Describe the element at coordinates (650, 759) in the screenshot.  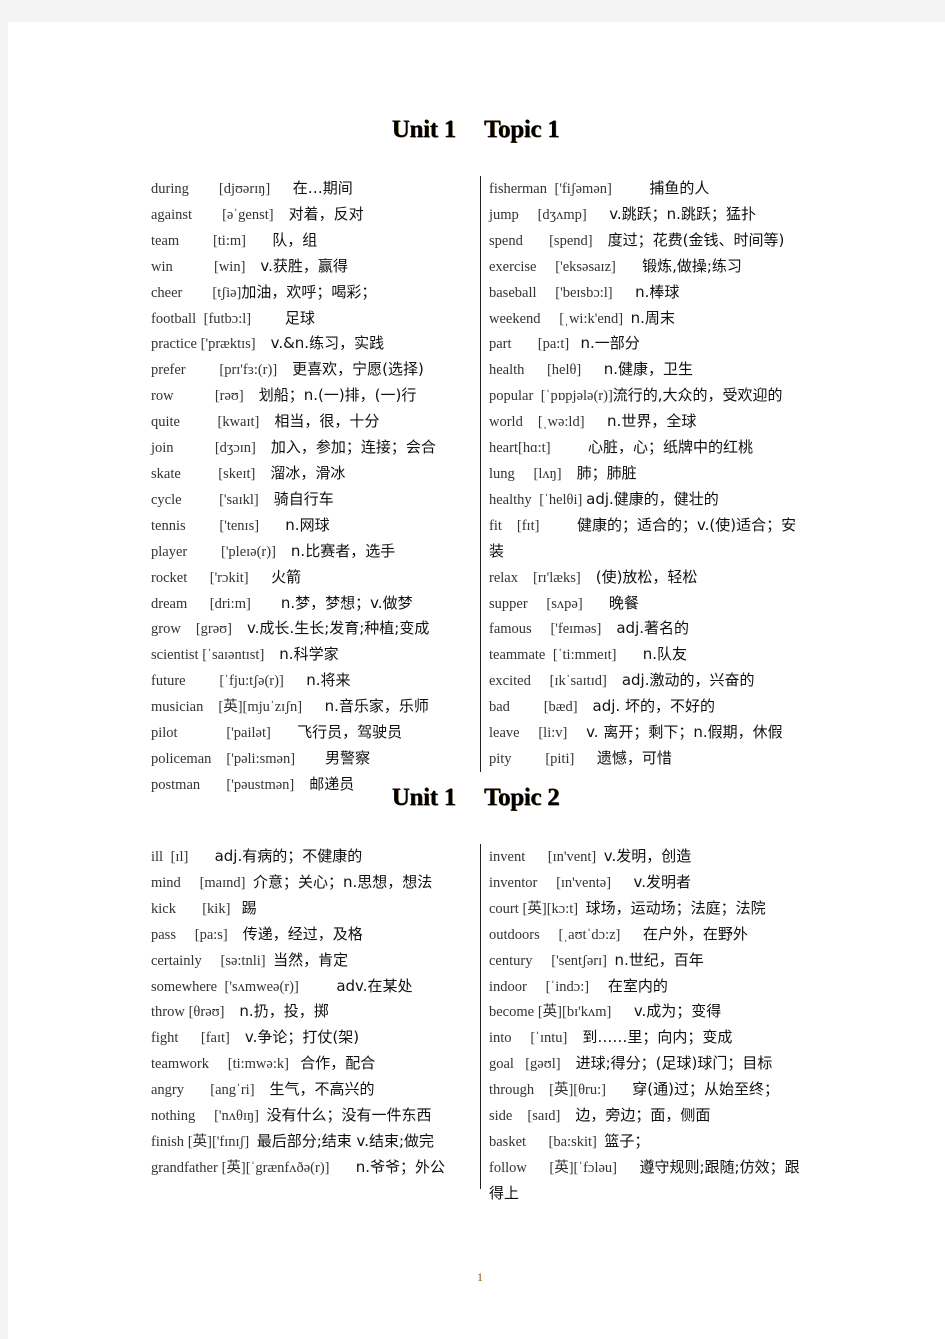
I see `vocab-entry: pity [piti] 遗憾，可惜` at that location.